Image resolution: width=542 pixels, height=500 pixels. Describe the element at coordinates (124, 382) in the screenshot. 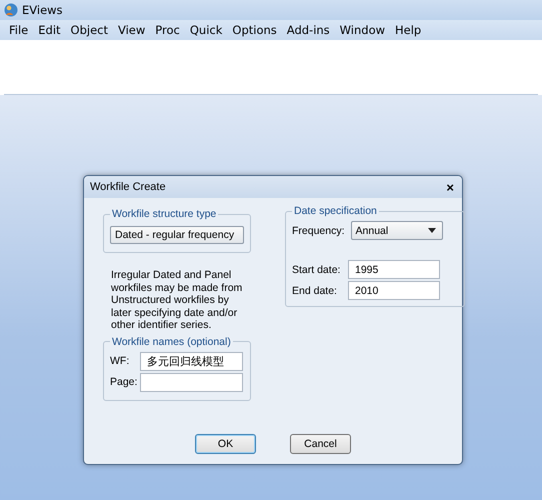

I see `field-label: Page:` at that location.